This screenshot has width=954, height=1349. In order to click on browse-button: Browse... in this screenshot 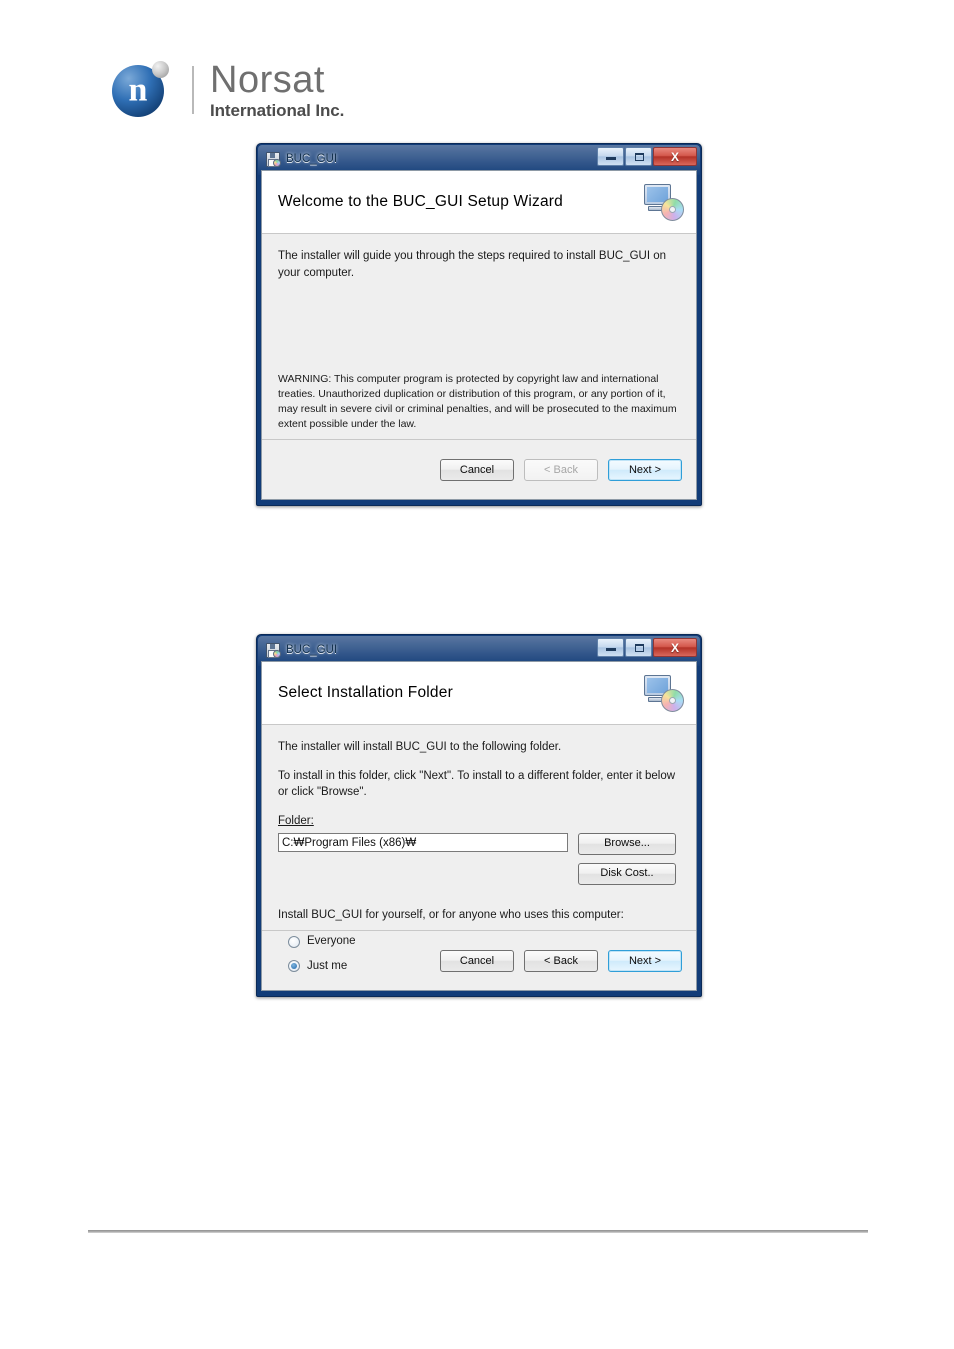, I will do `click(627, 843)`.